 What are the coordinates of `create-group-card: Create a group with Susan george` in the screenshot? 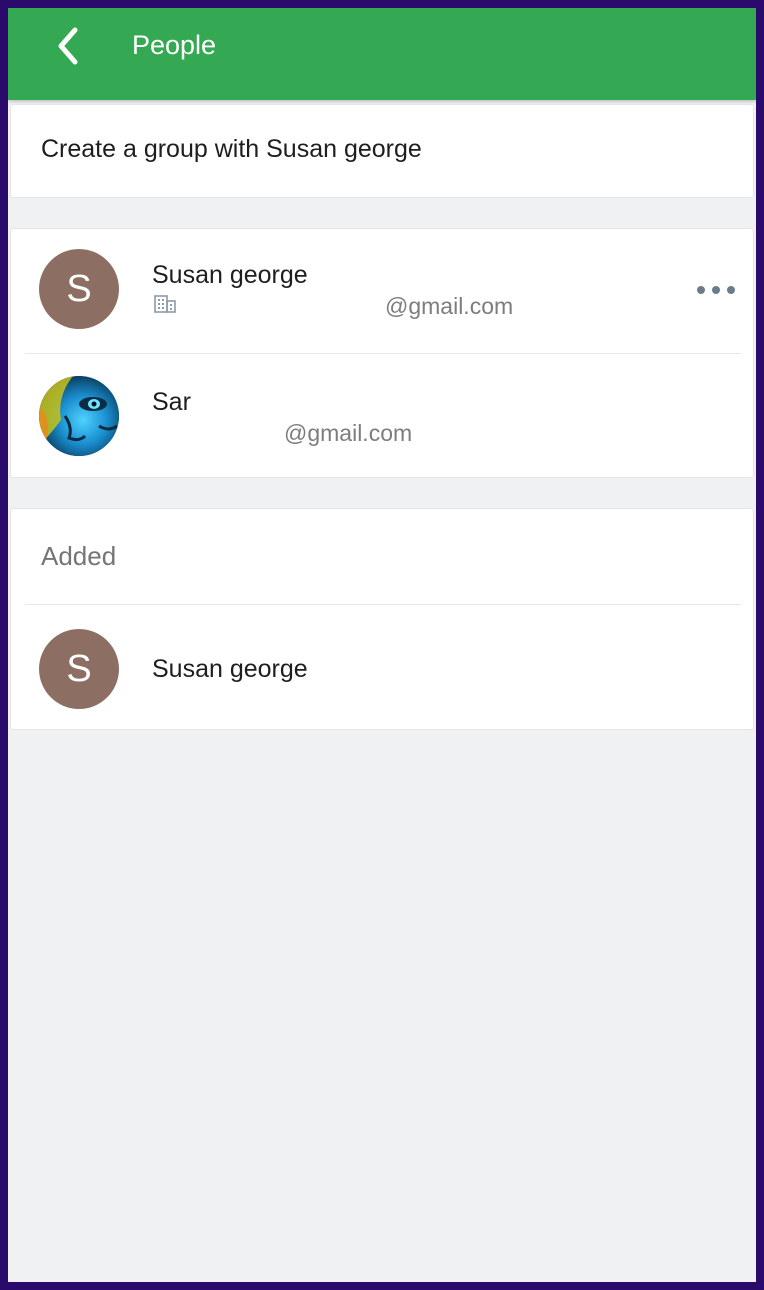 It's located at (382, 151).